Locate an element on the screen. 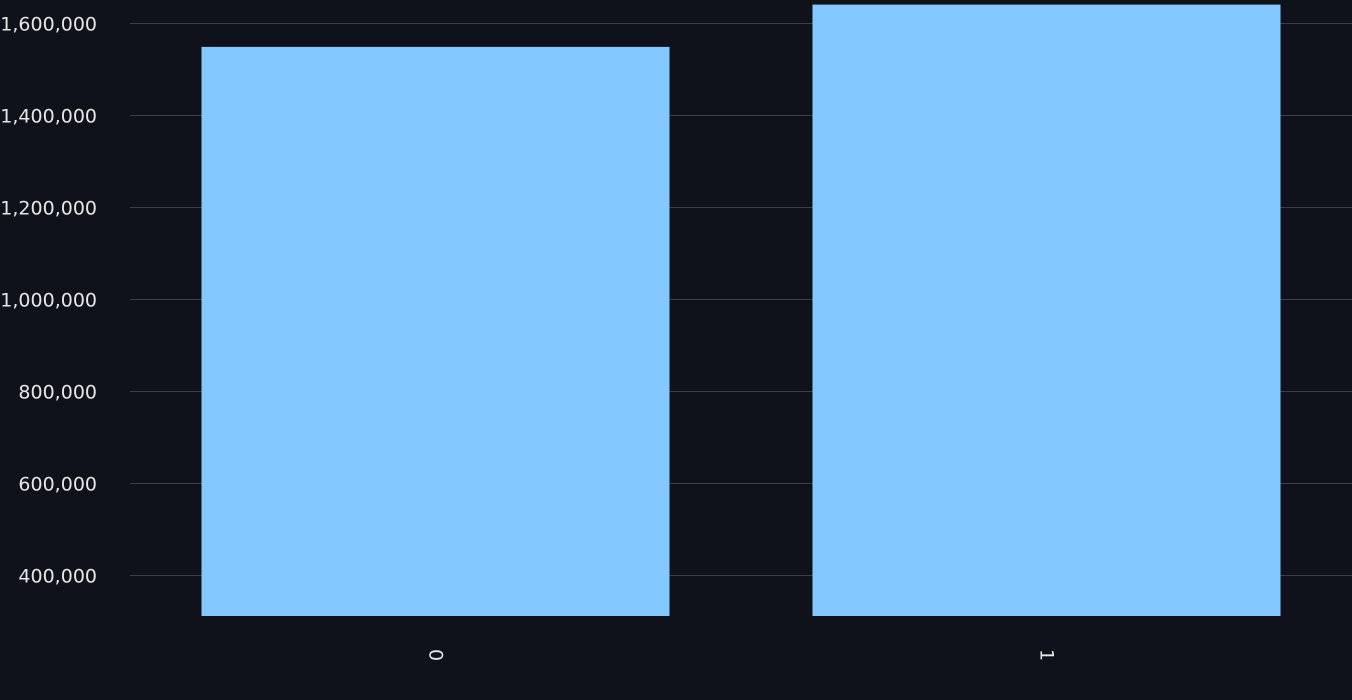 The height and width of the screenshot is (700, 1352). y-tick-label: 1,600,000 is located at coordinates (48, 25).